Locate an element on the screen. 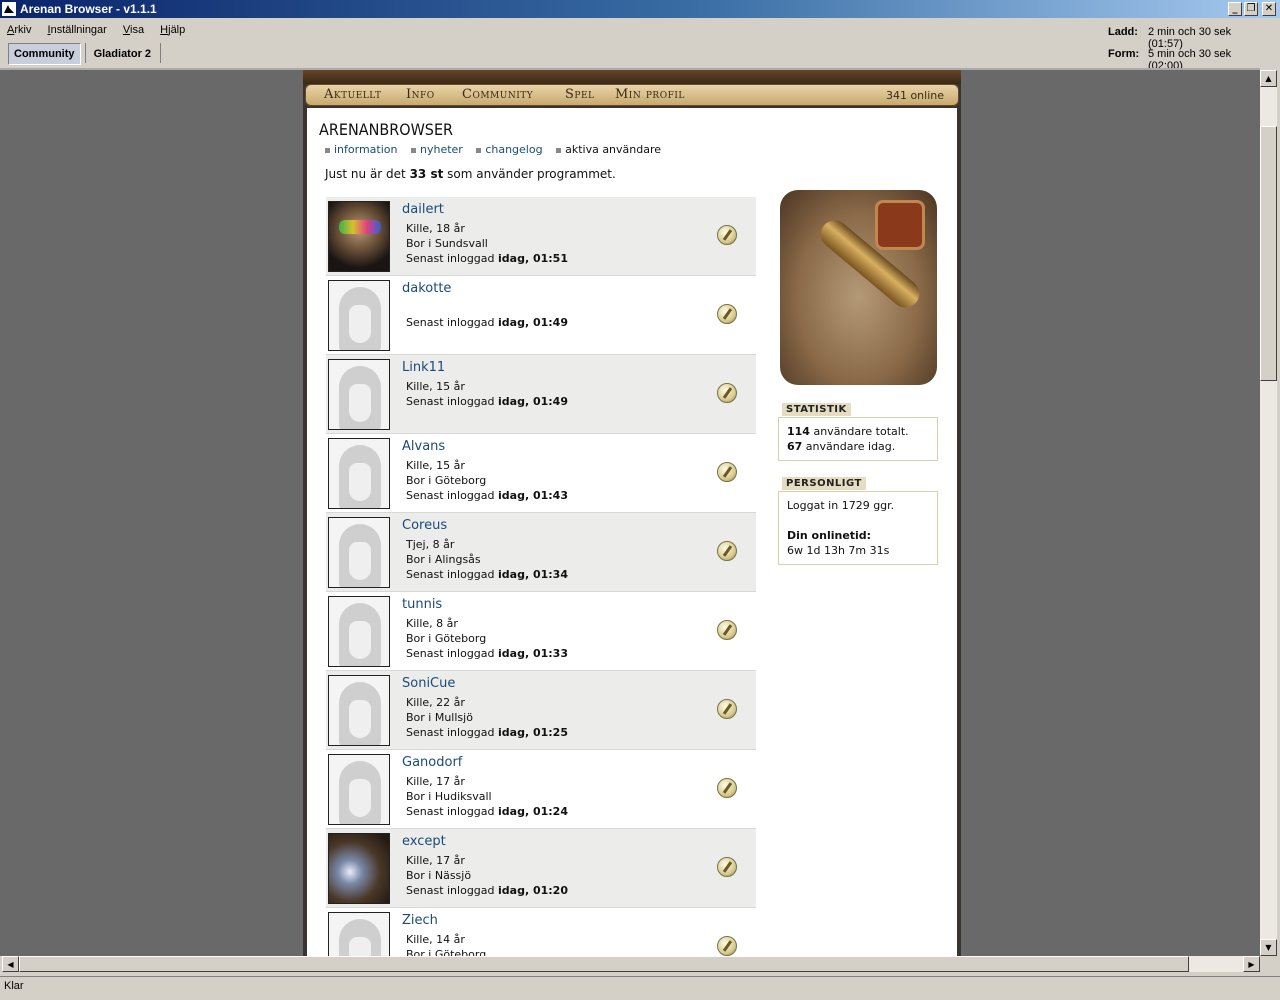  user-detail: Kille, 15 år is located at coordinates (435, 465).